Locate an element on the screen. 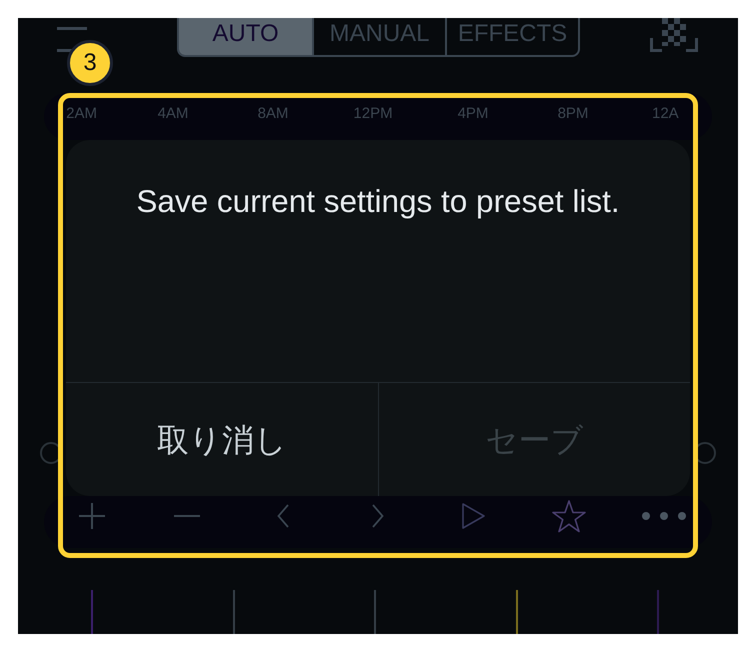 This screenshot has width=756, height=652. play-icon is located at coordinates (473, 516).